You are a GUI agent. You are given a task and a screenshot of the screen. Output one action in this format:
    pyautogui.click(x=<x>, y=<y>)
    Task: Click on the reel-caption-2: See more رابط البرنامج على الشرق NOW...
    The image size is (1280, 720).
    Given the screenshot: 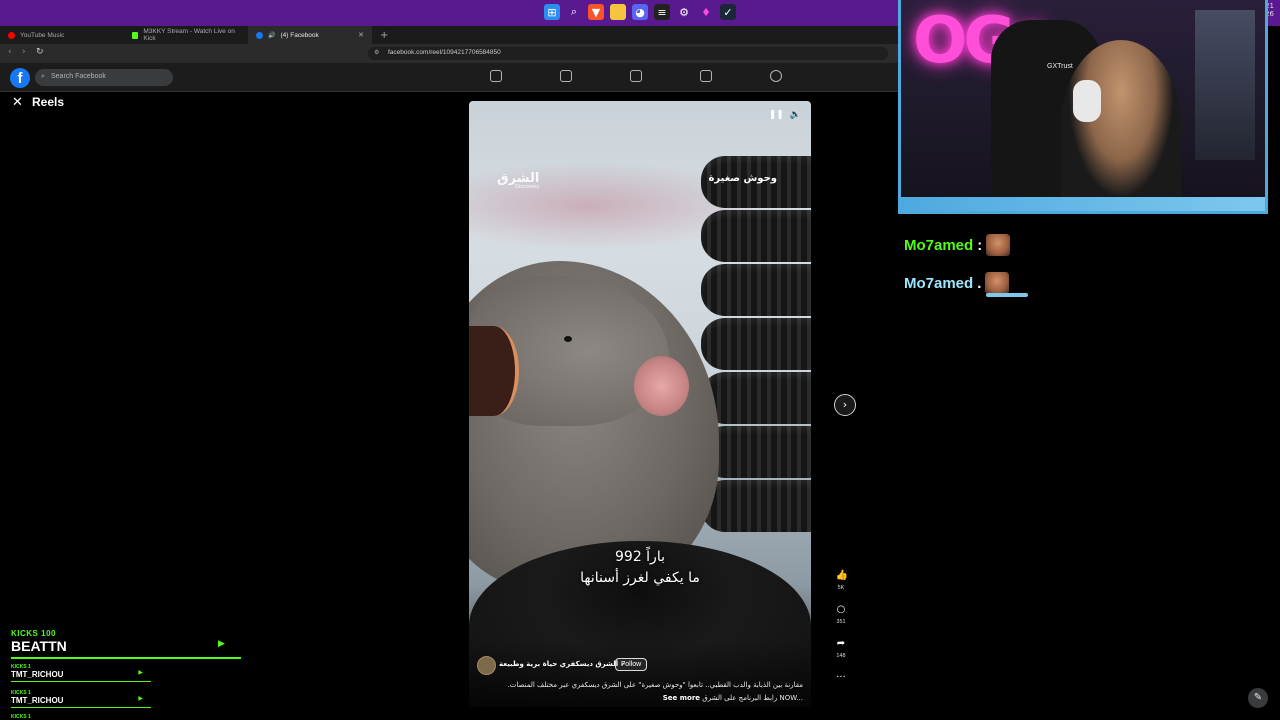 What is the action you would take?
    pyautogui.click(x=733, y=698)
    